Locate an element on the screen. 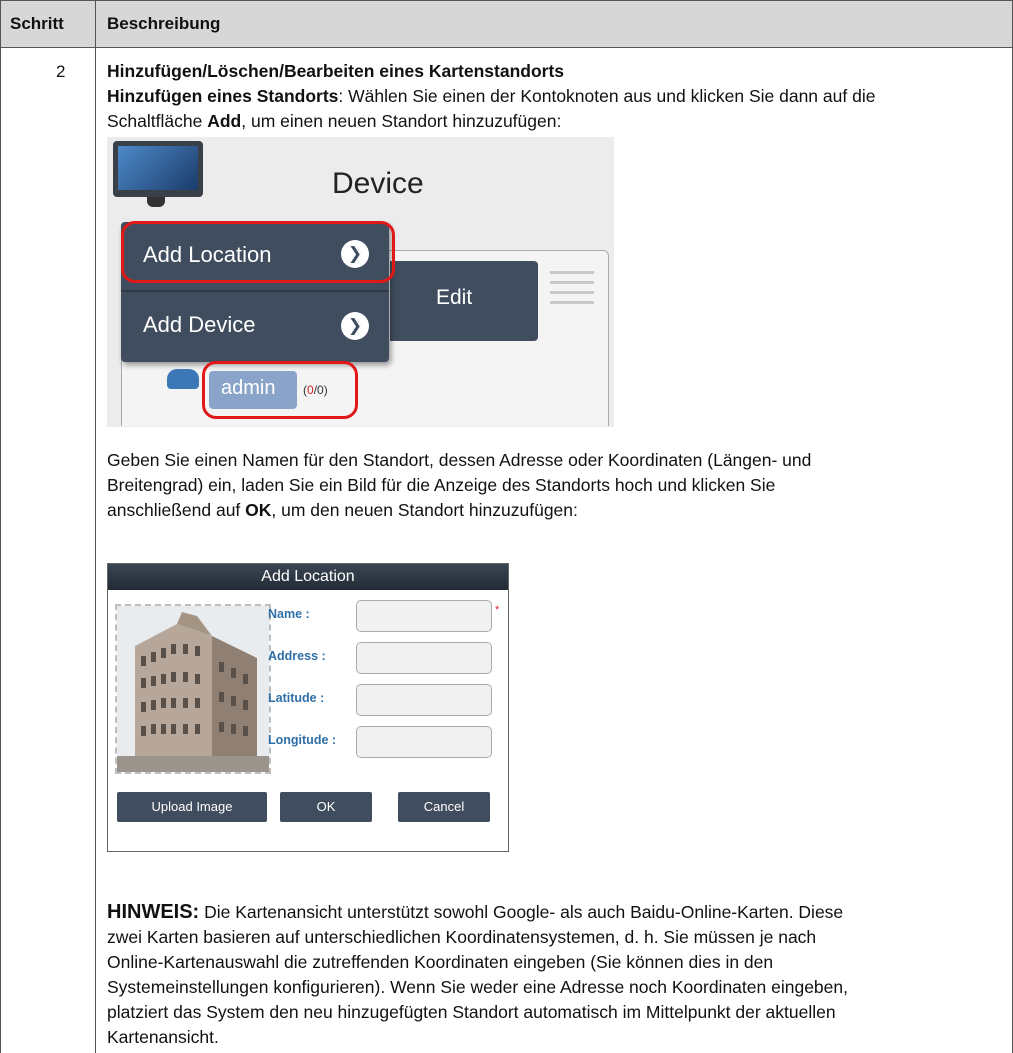 The width and height of the screenshot is (1013, 1053). device-label: Device is located at coordinates (378, 183).